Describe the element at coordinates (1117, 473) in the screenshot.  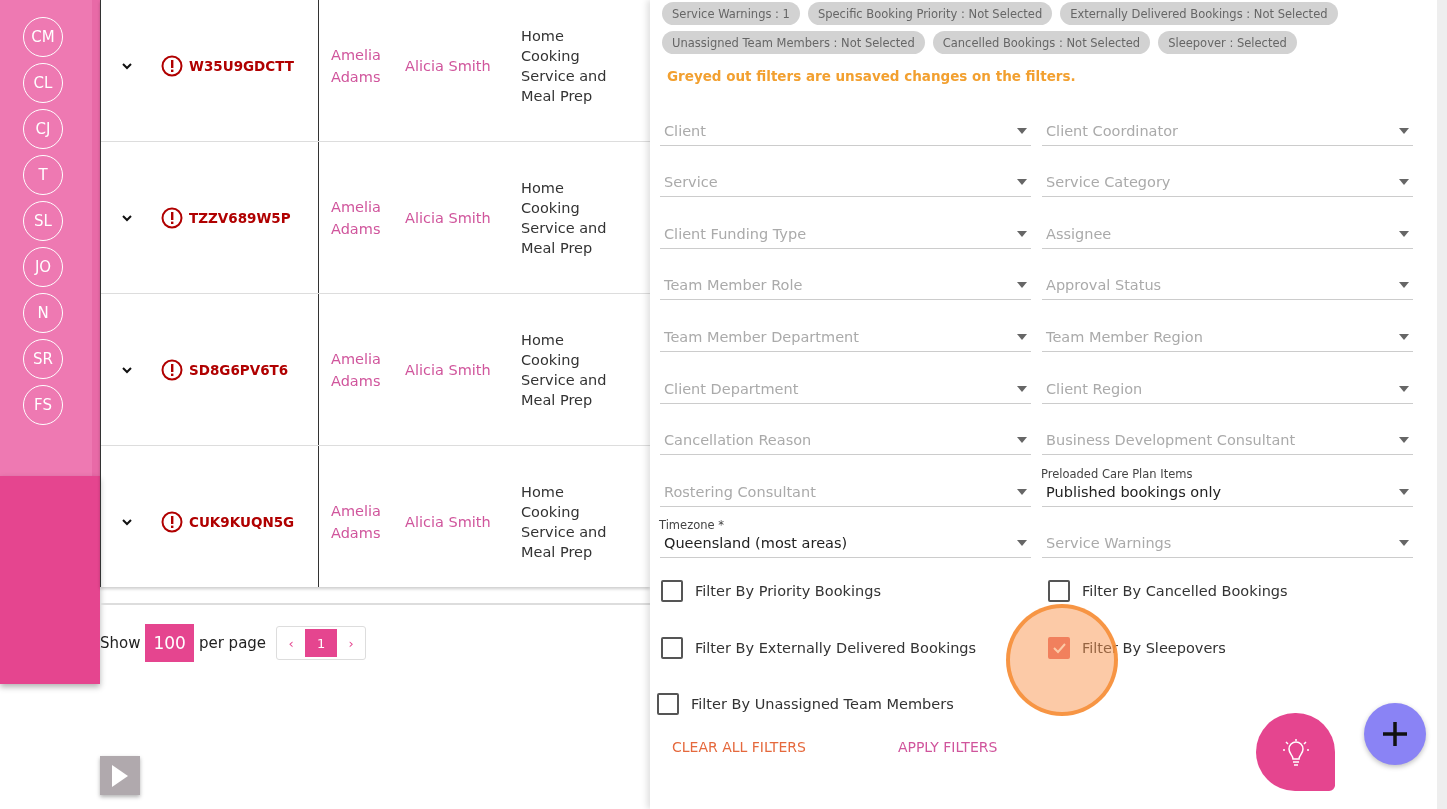
I see `field-label: Preloaded Care Plan Items` at that location.